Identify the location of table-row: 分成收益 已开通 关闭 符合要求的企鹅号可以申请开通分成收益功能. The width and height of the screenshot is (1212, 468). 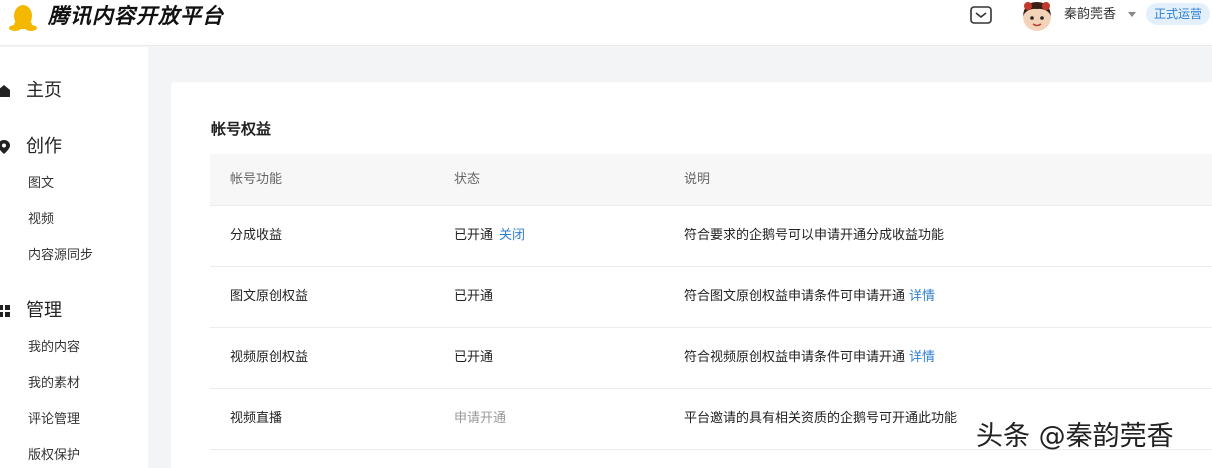
(711, 236).